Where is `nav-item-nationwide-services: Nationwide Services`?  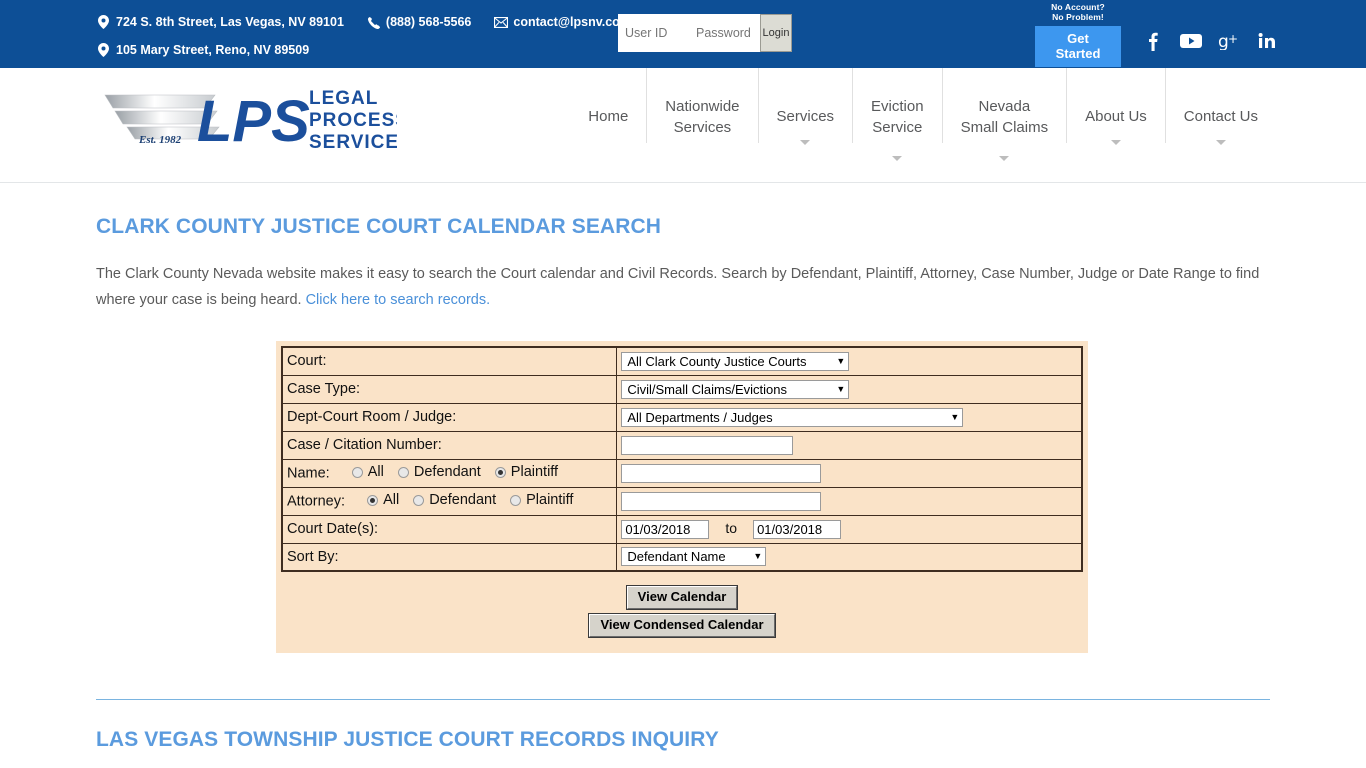 nav-item-nationwide-services: Nationwide Services is located at coordinates (701, 105).